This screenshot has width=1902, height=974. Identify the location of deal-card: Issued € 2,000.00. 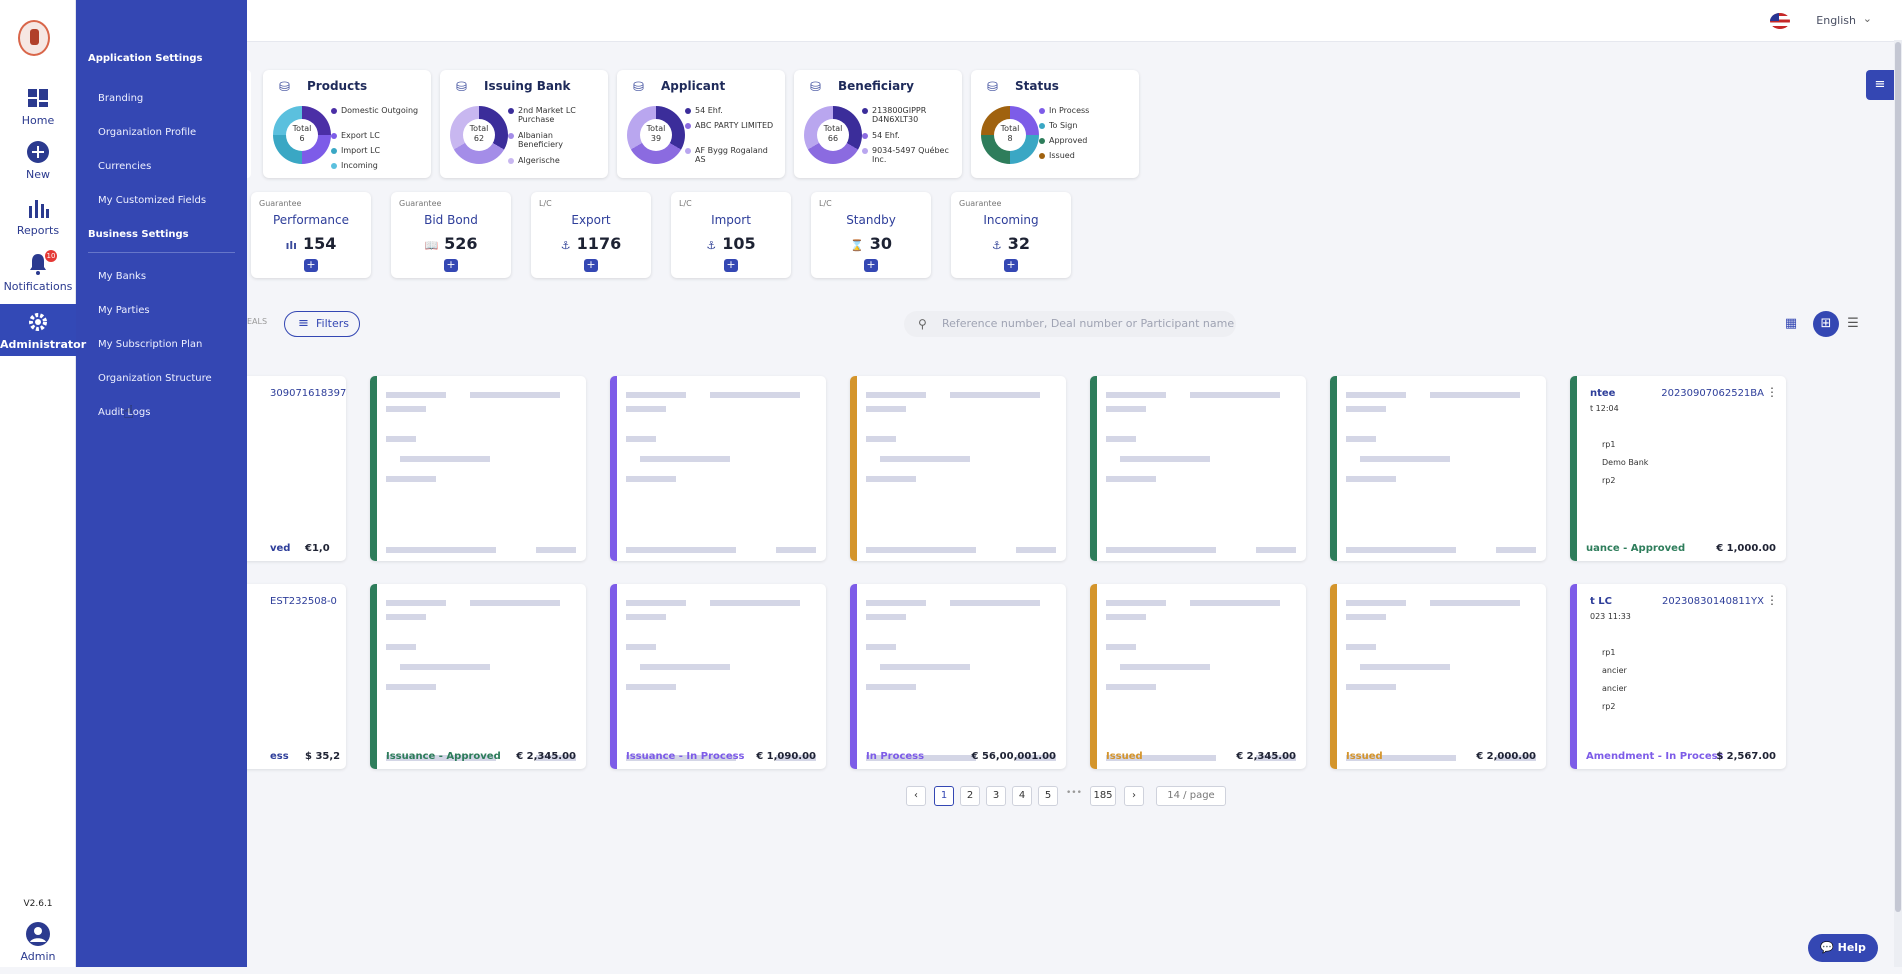
(1438, 676).